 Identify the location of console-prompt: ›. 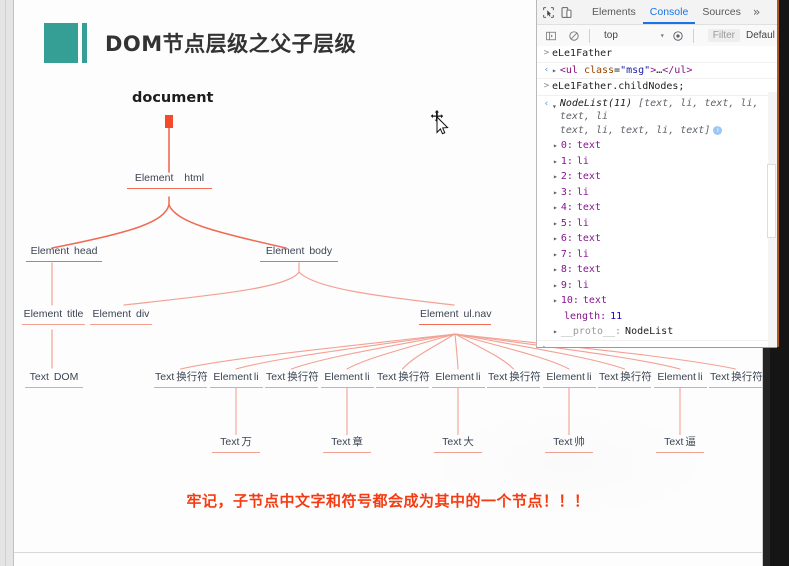
(657, 344).